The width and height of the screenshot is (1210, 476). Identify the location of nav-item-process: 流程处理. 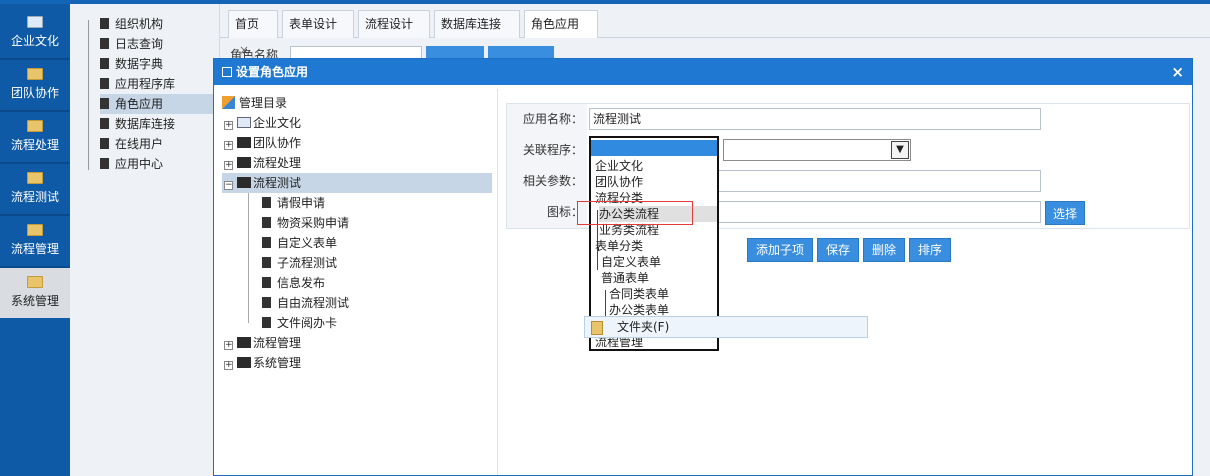
(35, 137).